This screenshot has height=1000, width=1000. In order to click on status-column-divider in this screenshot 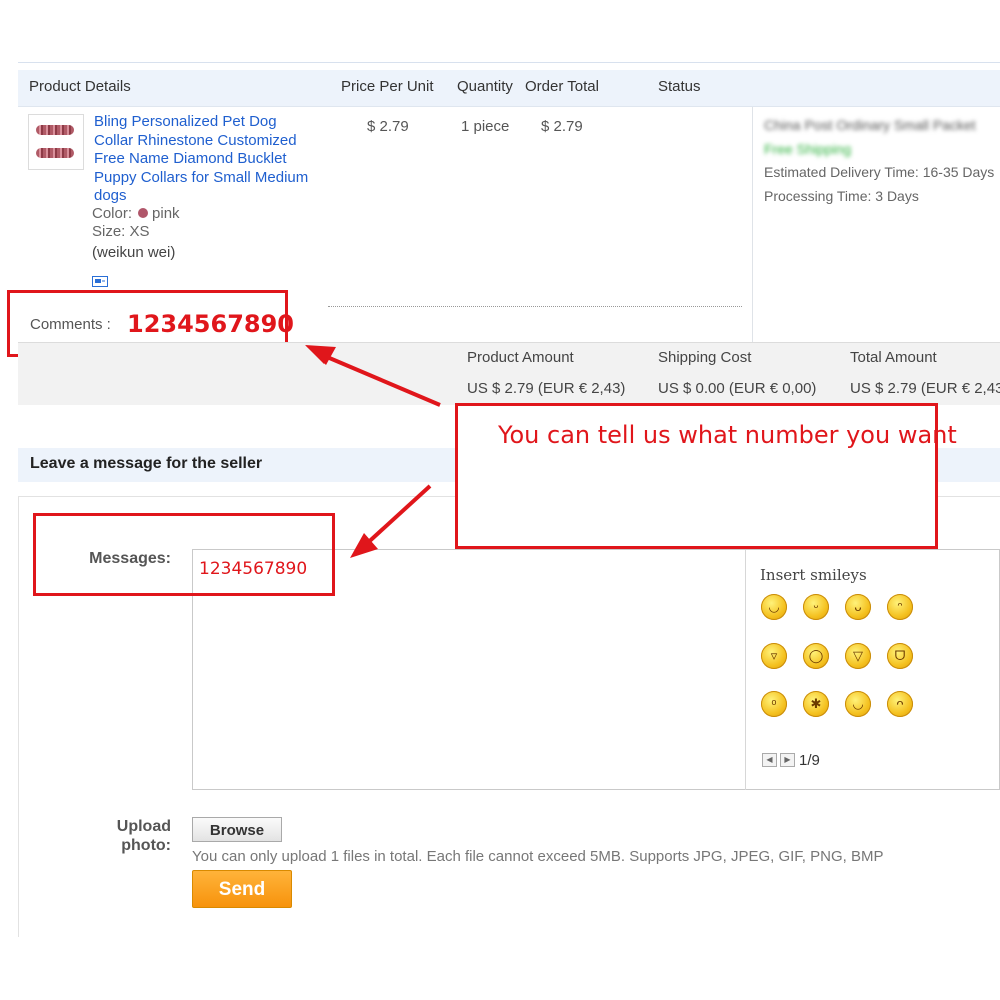, I will do `click(752, 224)`.